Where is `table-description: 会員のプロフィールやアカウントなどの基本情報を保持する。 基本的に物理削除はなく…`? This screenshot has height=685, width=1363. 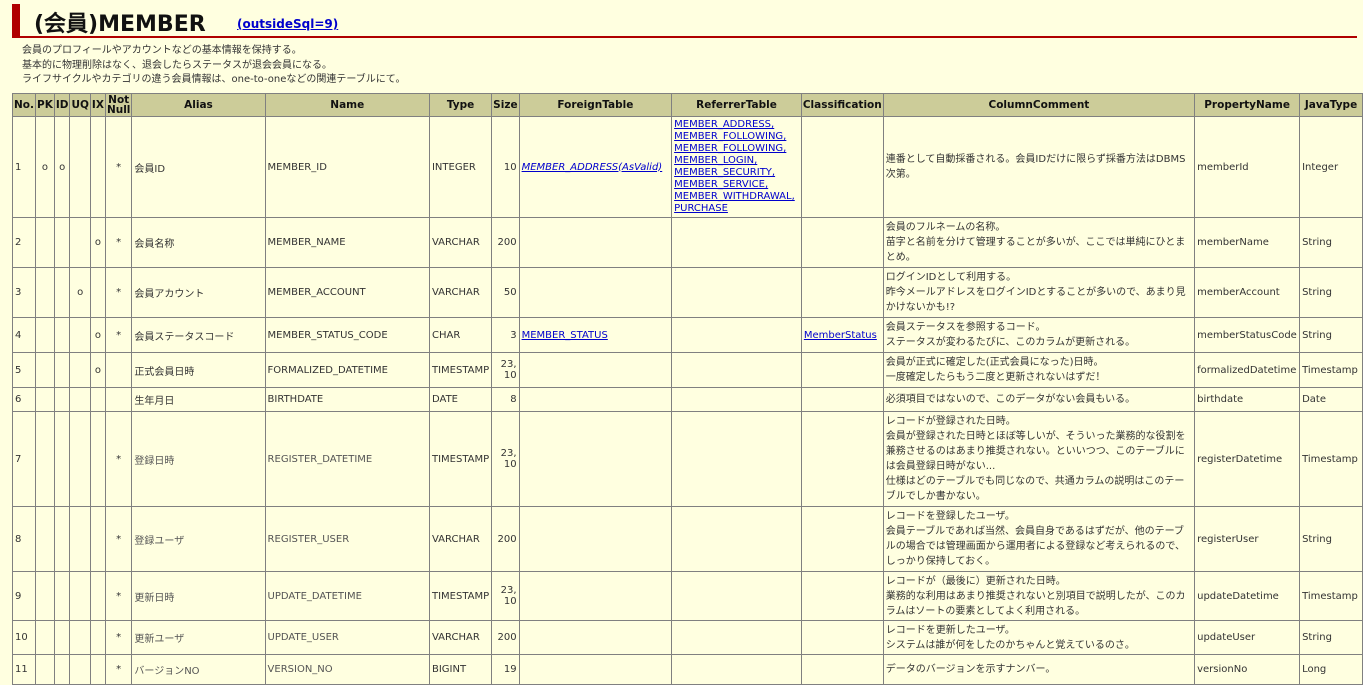
table-description: 会員のプロフィールやアカウントなどの基本情報を保持する。 基本的に物理削除はなく… is located at coordinates (213, 66).